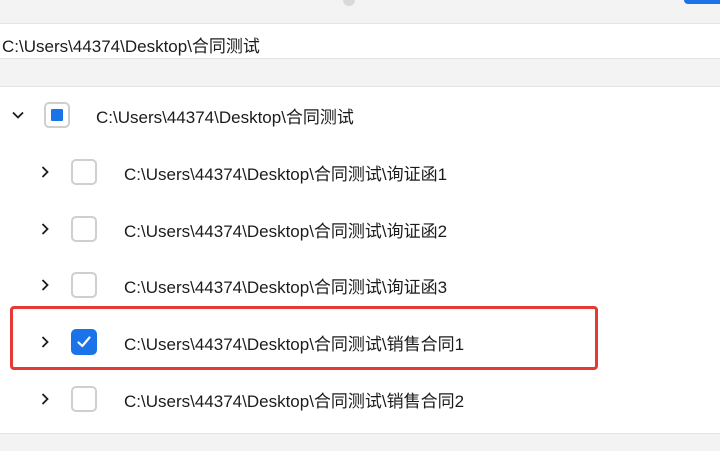 The image size is (720, 451). What do you see at coordinates (360, 41) in the screenshot?
I see `path-bar: C:\Users\44374\Desktop\合同测试` at bounding box center [360, 41].